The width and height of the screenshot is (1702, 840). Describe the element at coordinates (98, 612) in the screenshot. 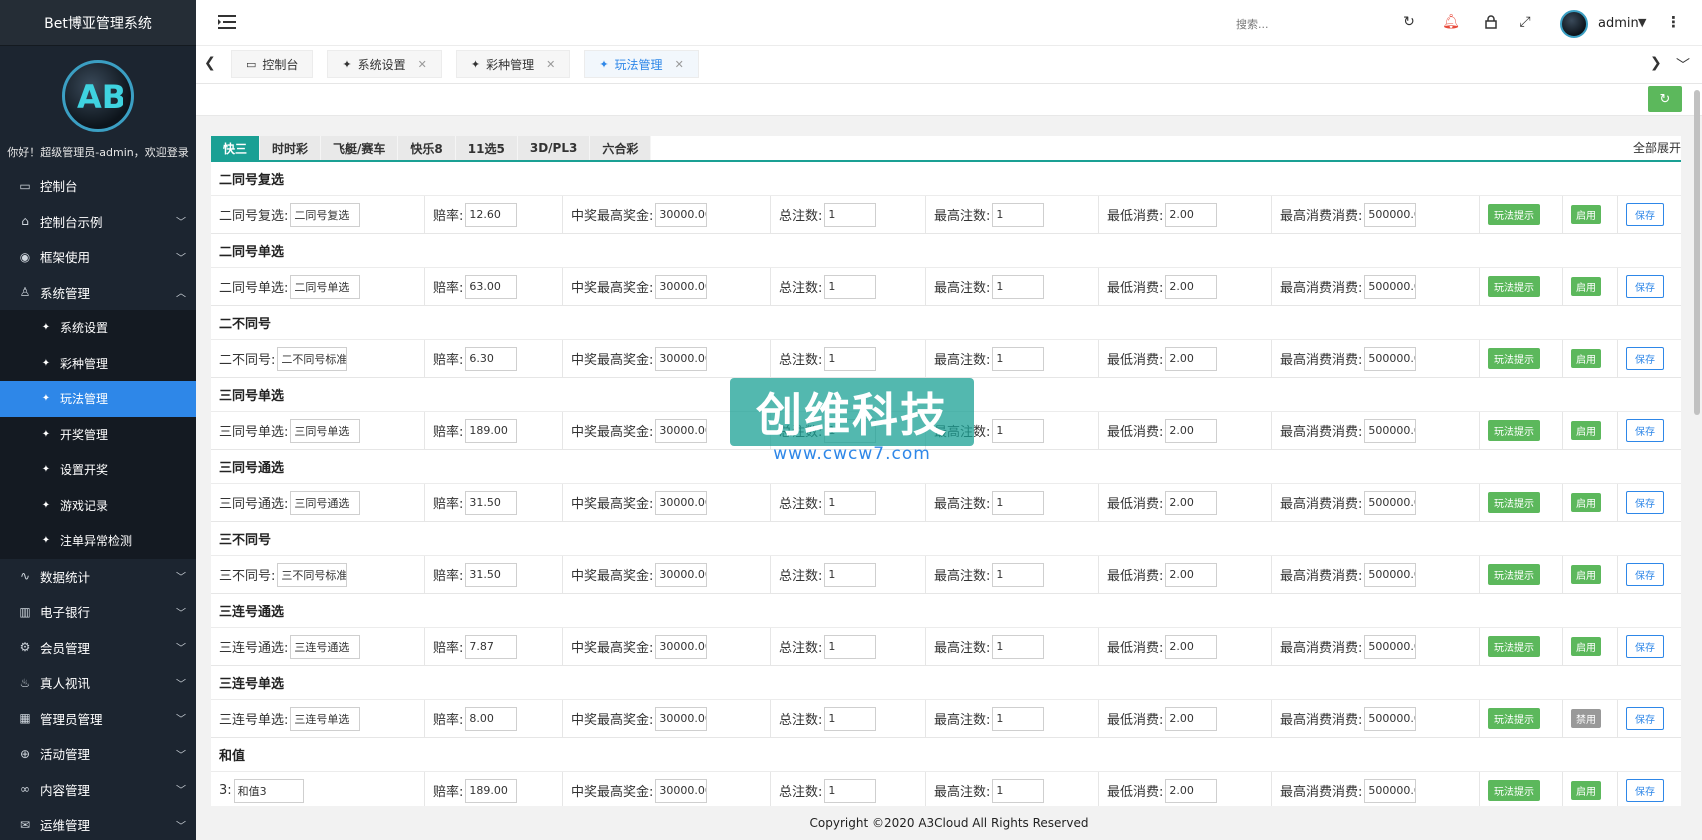

I see `sidebar-item-ebank: ▥ 电子银行 ﹀` at that location.